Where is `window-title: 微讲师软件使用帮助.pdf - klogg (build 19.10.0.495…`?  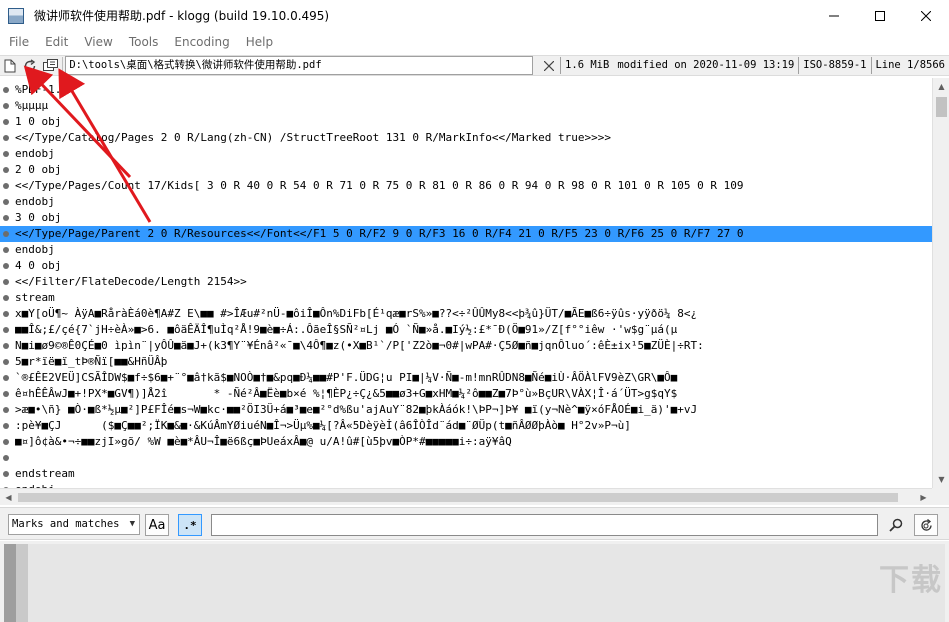
window-title: 微讲师软件使用帮助.pdf - klogg (build 19.10.0.495… is located at coordinates (182, 16).